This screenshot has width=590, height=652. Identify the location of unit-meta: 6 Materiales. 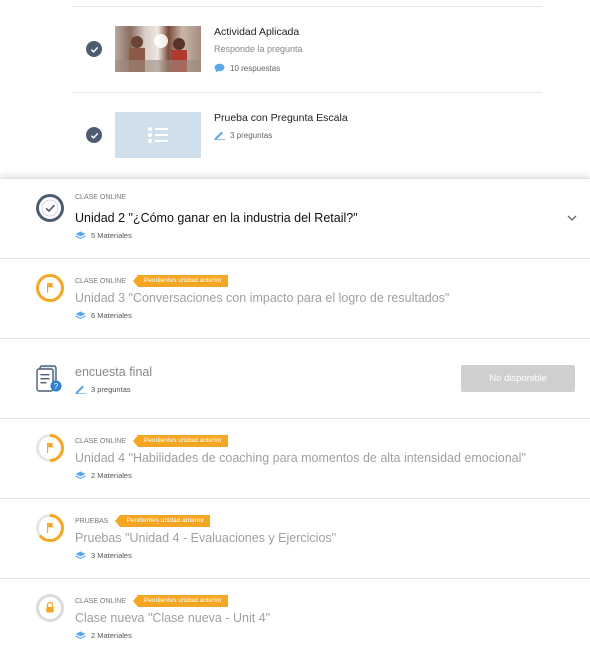
(103, 315).